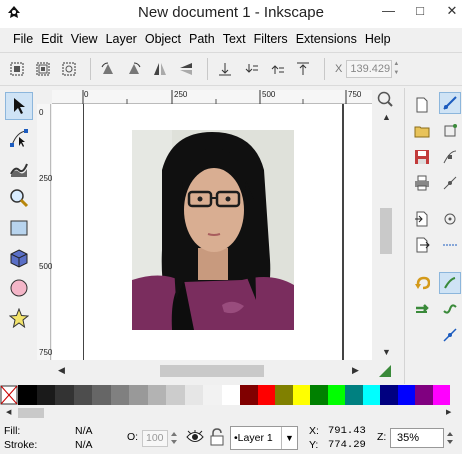 The image size is (462, 454). Describe the element at coordinates (422, 245) in the screenshot. I see `export-icon` at that location.